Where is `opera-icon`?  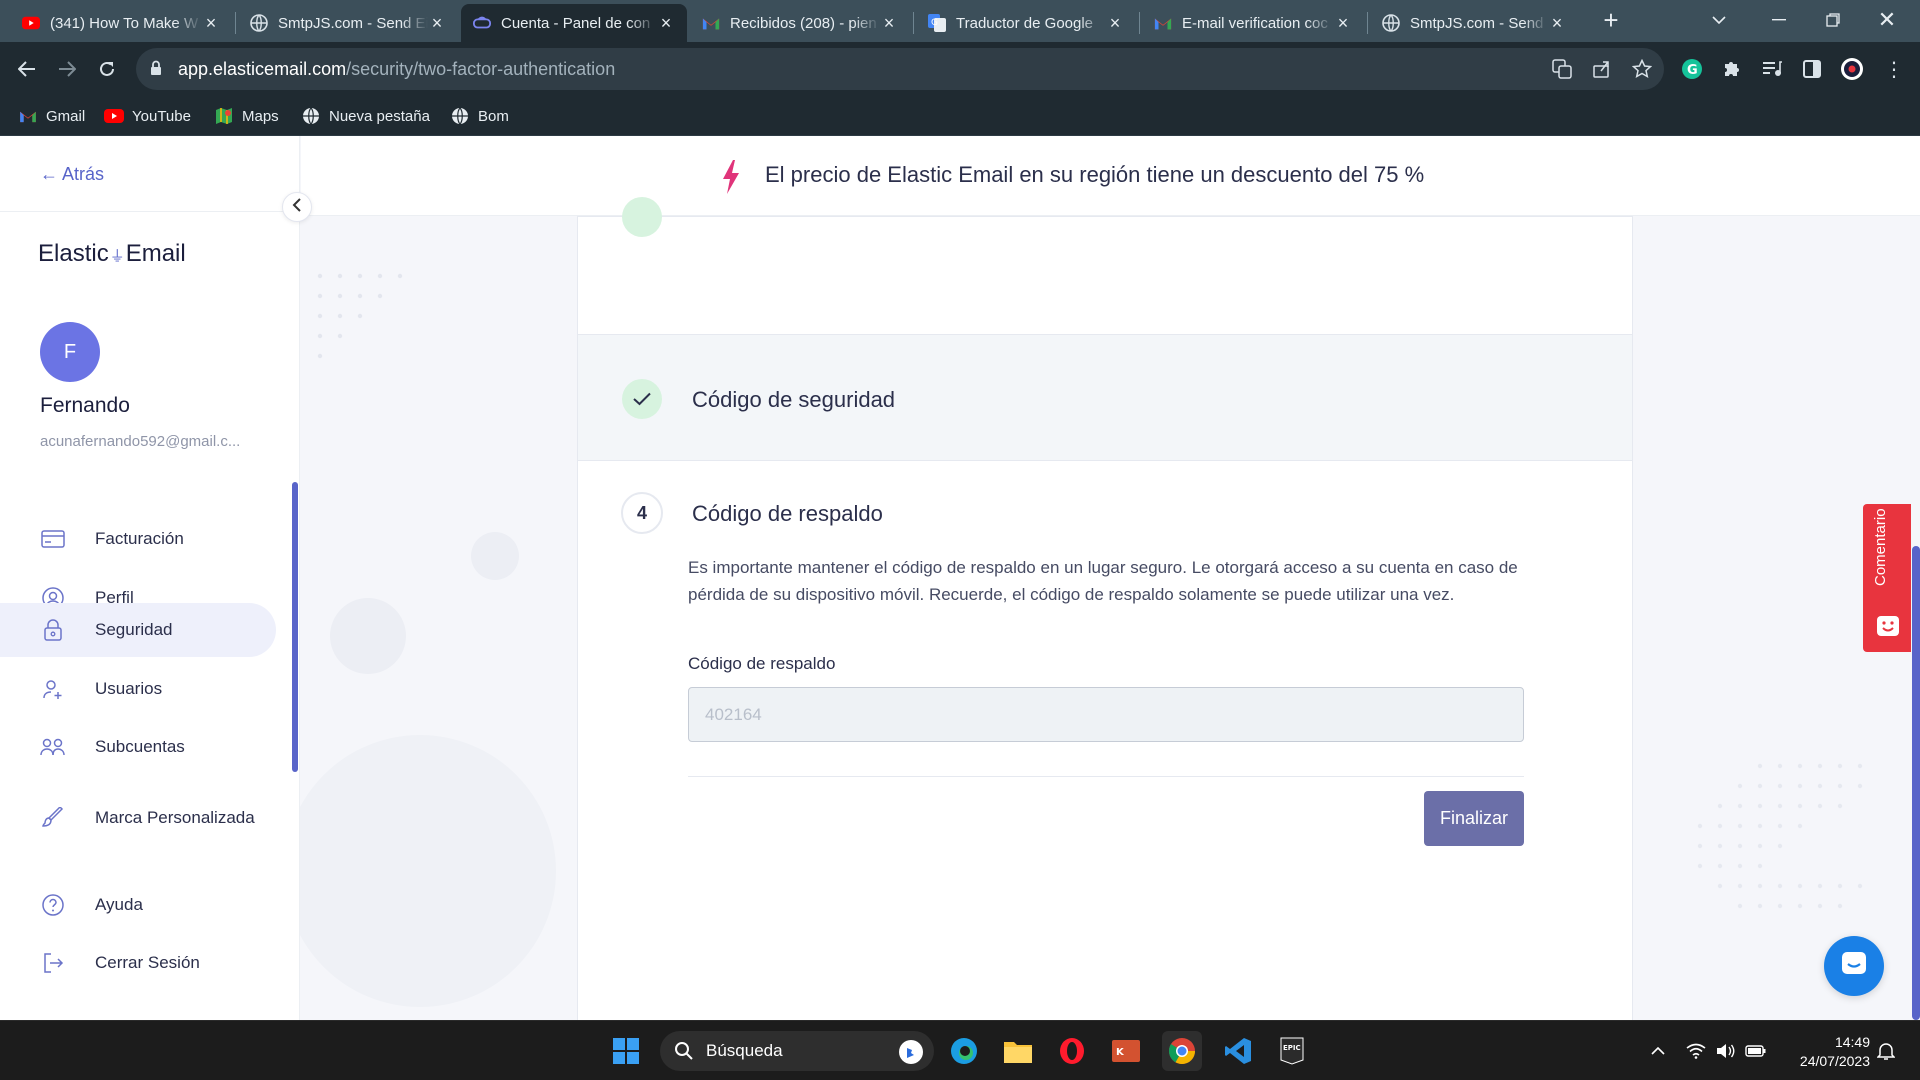
opera-icon is located at coordinates (1072, 1051).